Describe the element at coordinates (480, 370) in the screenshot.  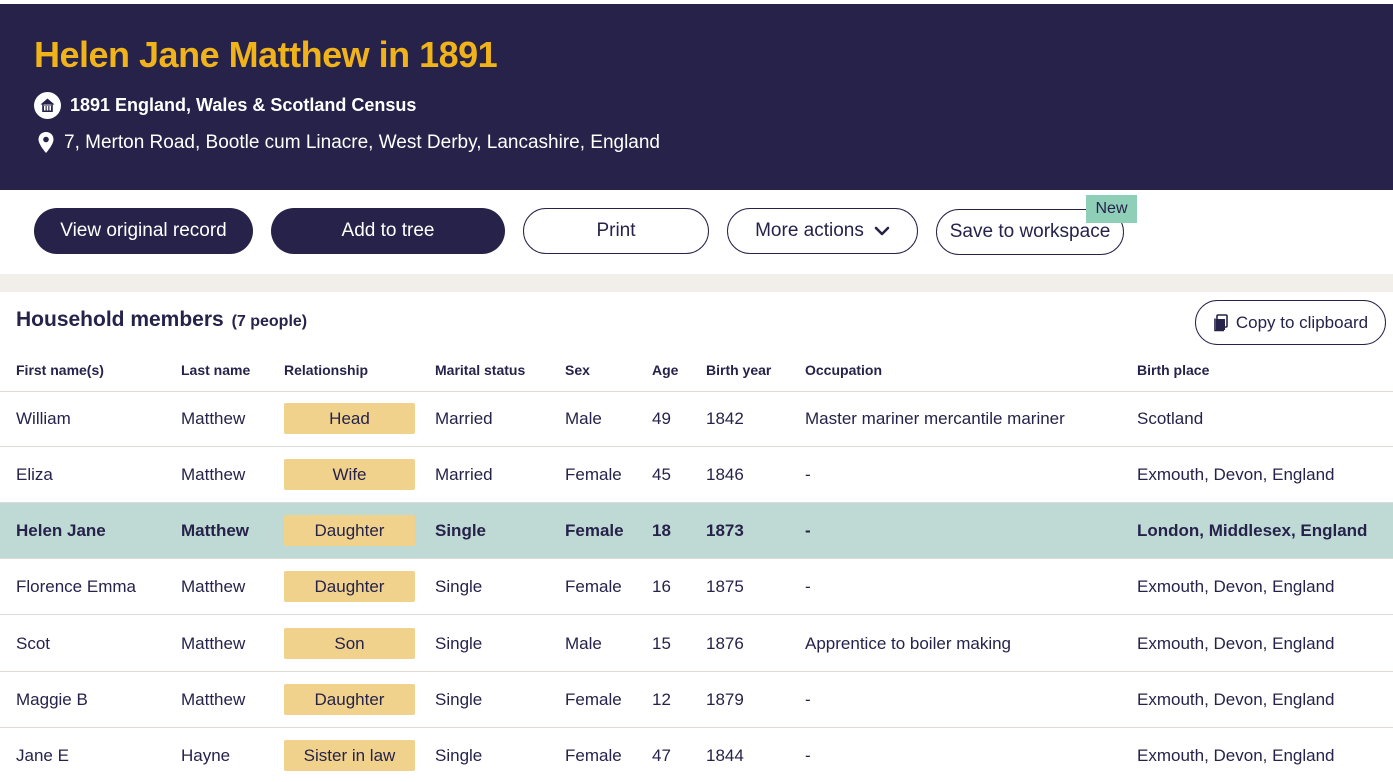
I see `column-header-marital-status: Marital status` at that location.